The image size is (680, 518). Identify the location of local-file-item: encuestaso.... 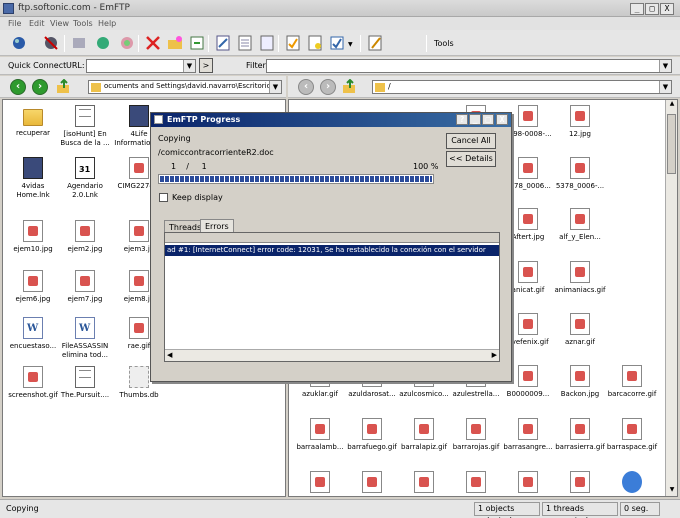
(33, 342).